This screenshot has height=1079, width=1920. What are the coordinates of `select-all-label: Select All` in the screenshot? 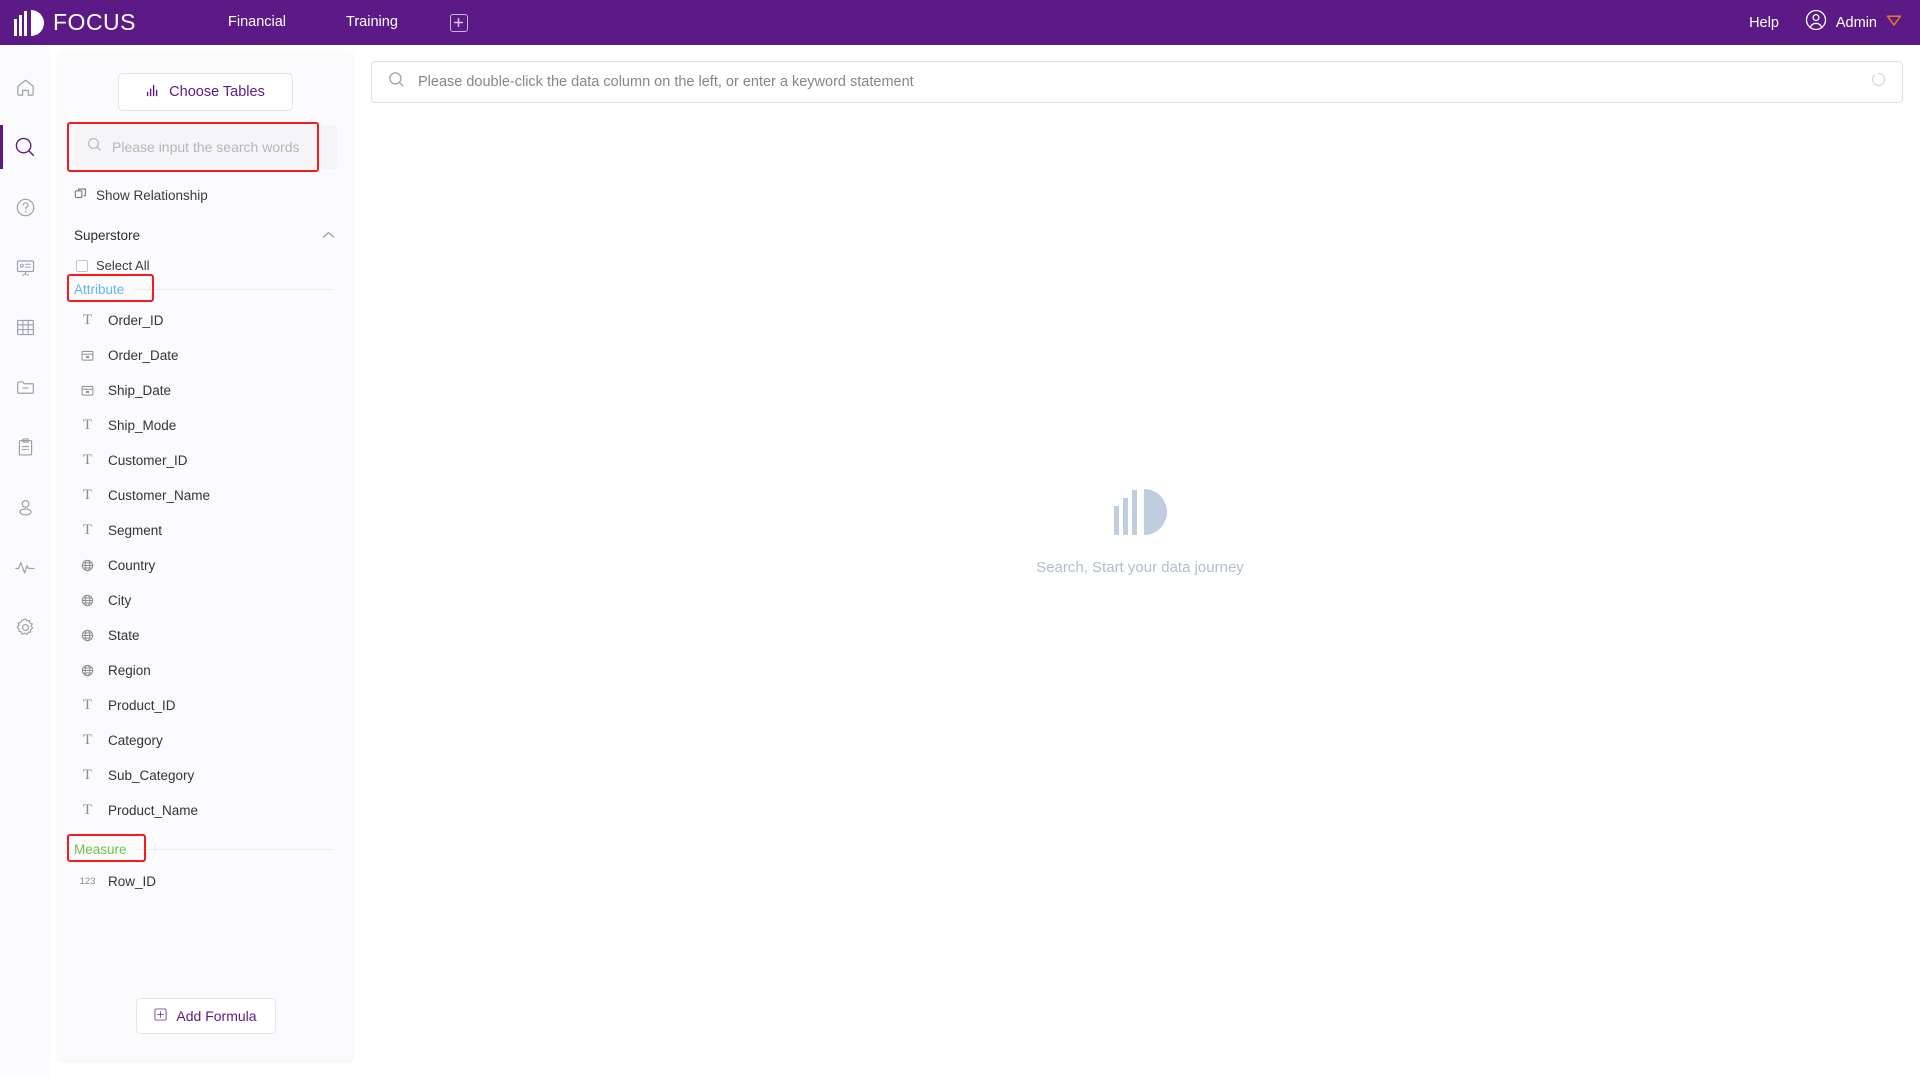 It's located at (123, 265).